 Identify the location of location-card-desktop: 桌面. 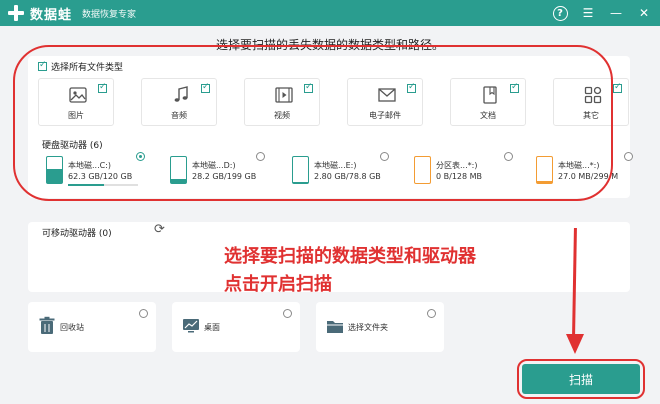
(236, 327).